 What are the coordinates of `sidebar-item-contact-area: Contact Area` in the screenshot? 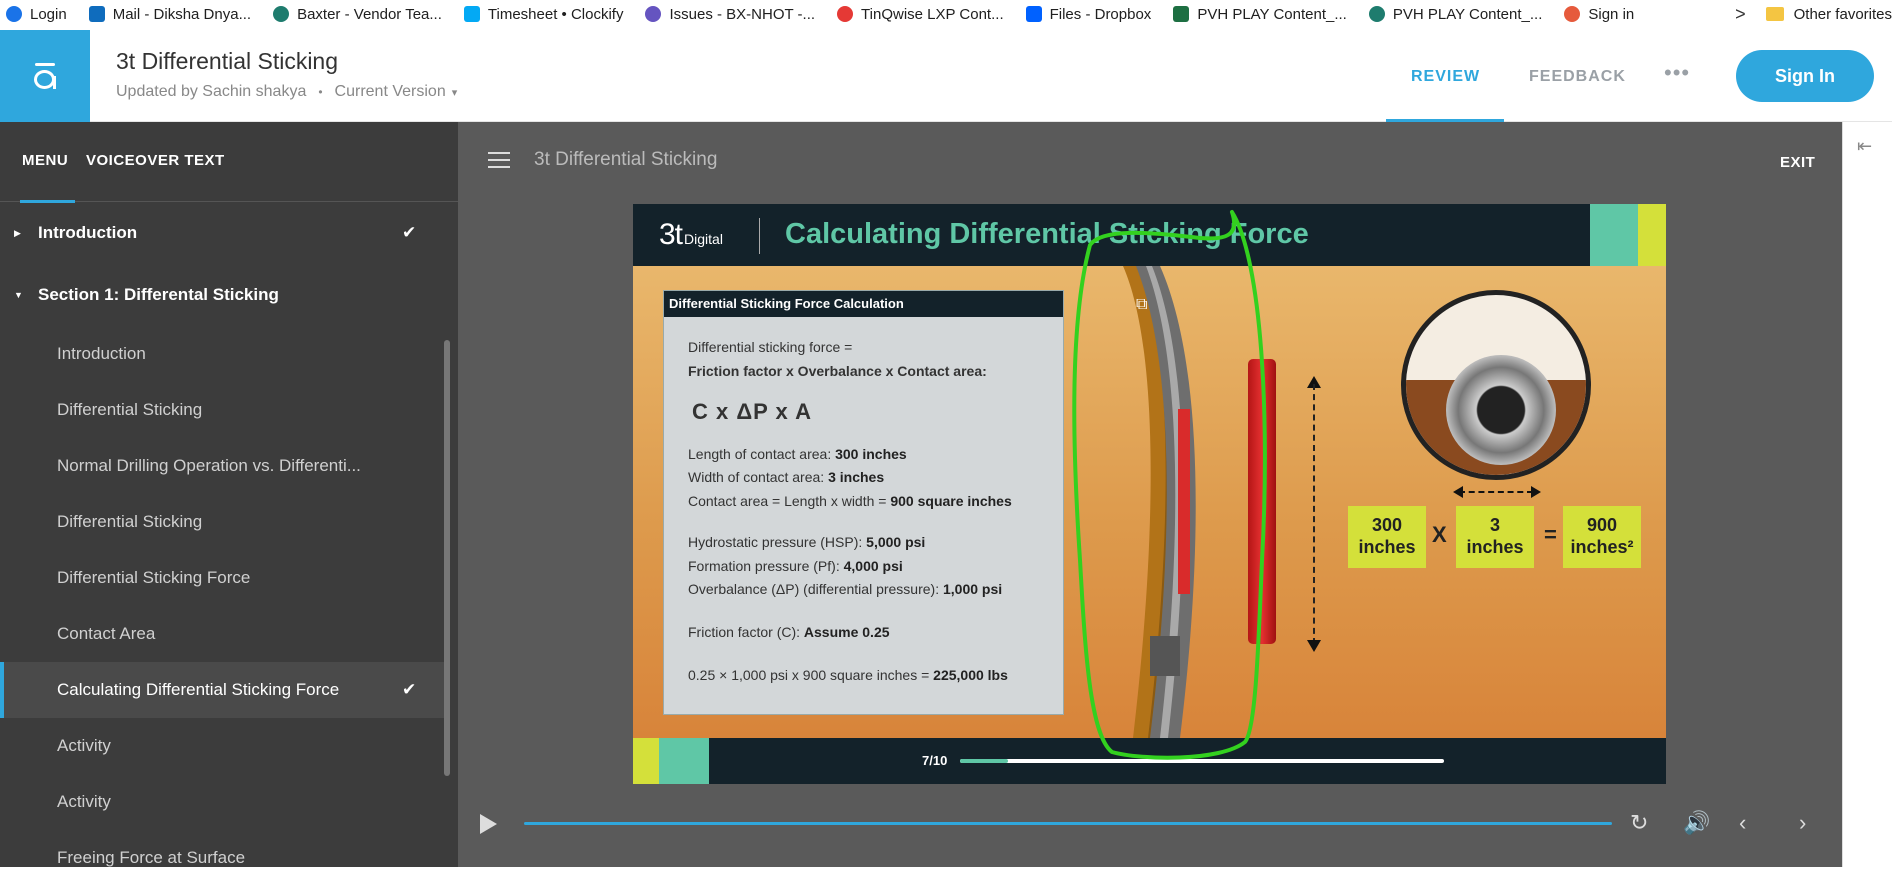 It's located at (222, 634).